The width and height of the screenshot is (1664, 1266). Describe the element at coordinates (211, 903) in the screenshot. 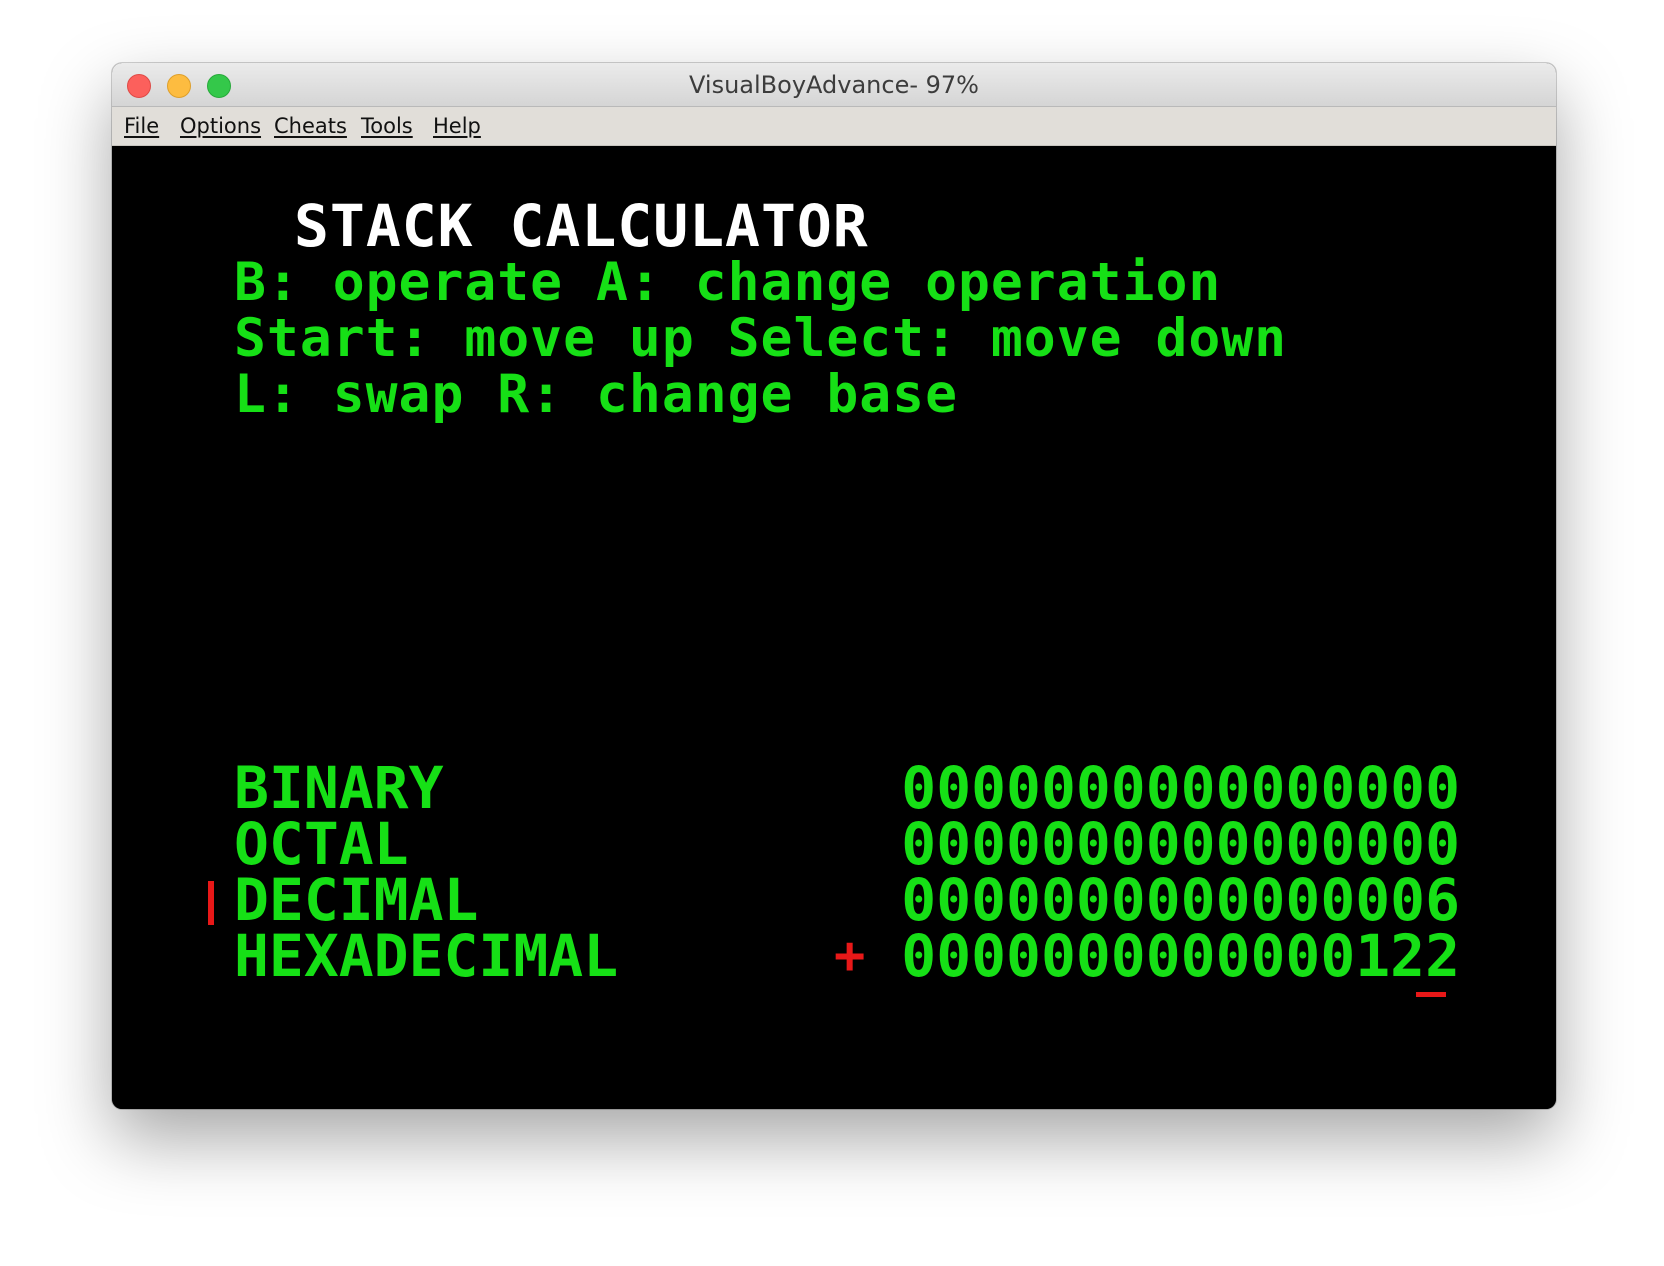

I see `selected-row-marker` at that location.